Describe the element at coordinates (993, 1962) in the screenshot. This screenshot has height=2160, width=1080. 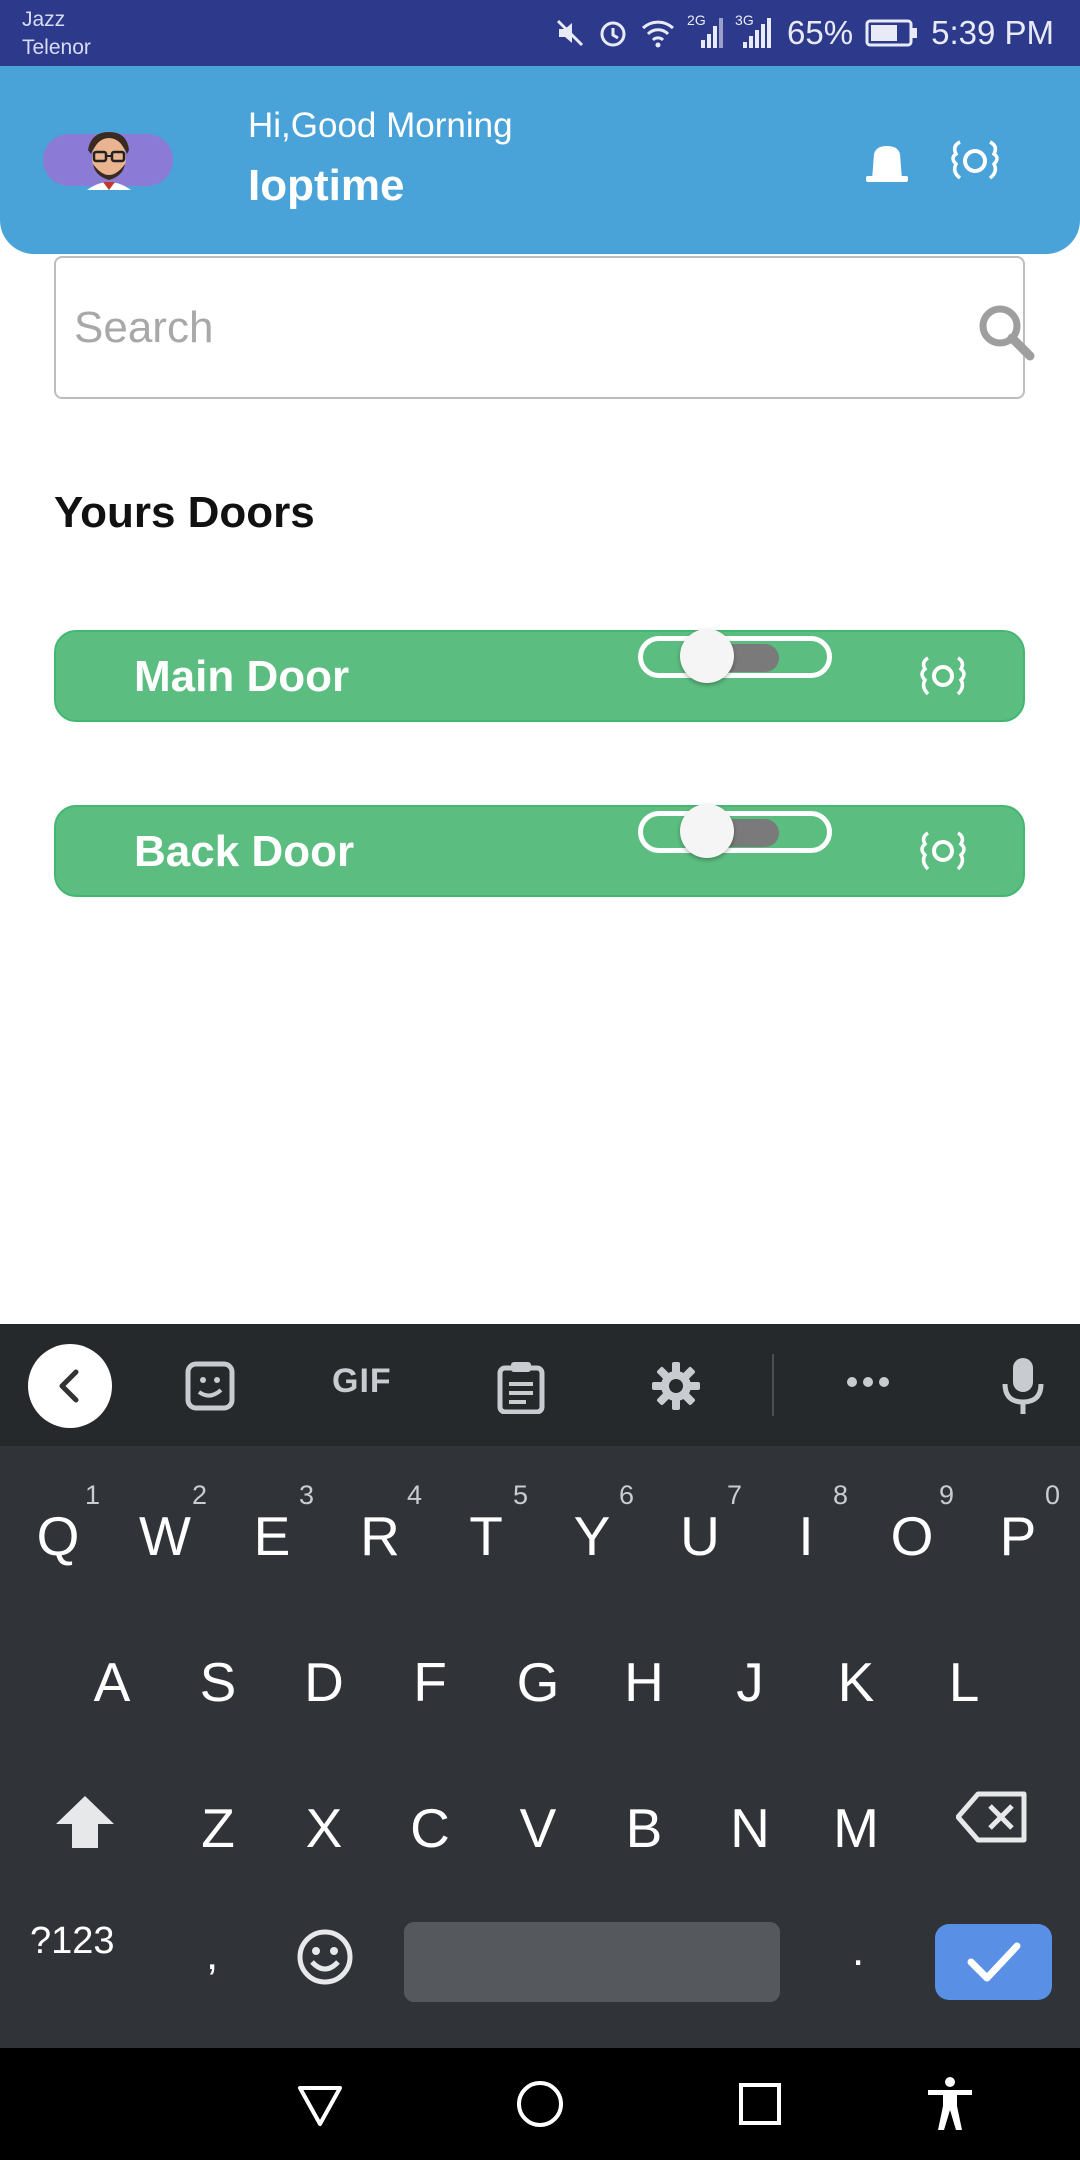
I see `enter-key` at that location.